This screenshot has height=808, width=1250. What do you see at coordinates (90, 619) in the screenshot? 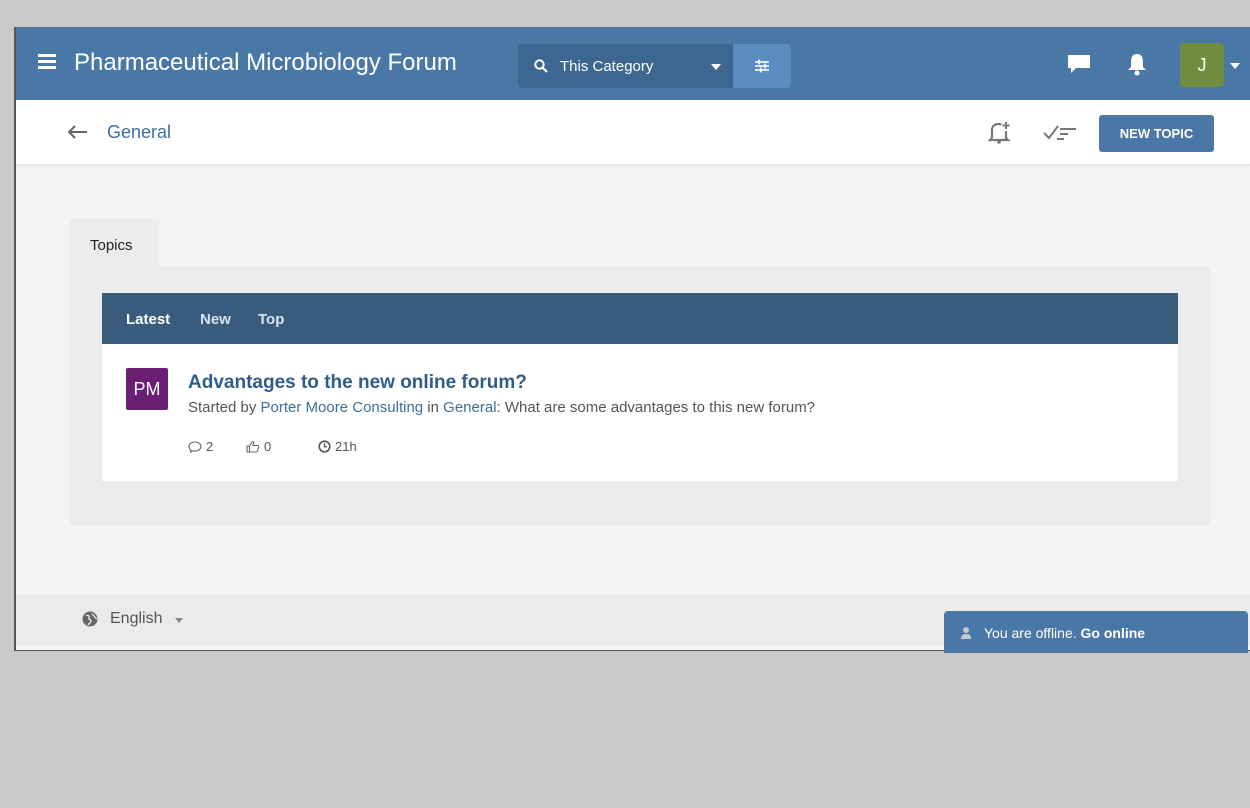
I see `globe-icon` at bounding box center [90, 619].